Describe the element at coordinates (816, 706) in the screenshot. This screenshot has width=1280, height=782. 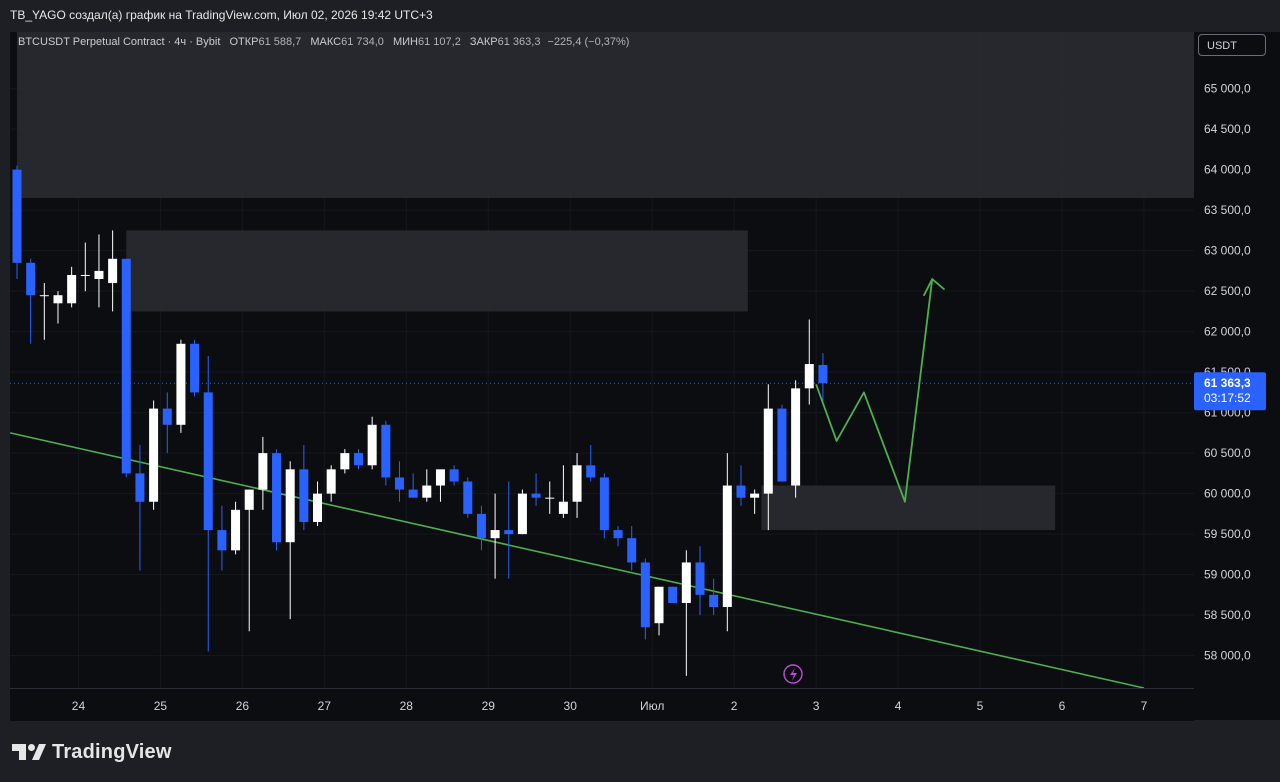
I see `time-tick-label: 3` at that location.